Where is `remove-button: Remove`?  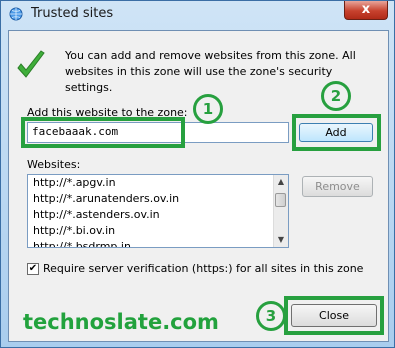 remove-button: Remove is located at coordinates (337, 186).